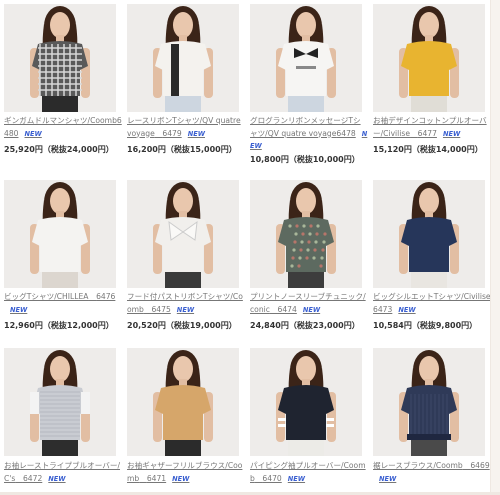 Image resolution: width=500 pixels, height=495 pixels. I want to click on product-name-link: レースリボンTシャツ/QV quatre voyage 6479 NEW, so click(186, 127).